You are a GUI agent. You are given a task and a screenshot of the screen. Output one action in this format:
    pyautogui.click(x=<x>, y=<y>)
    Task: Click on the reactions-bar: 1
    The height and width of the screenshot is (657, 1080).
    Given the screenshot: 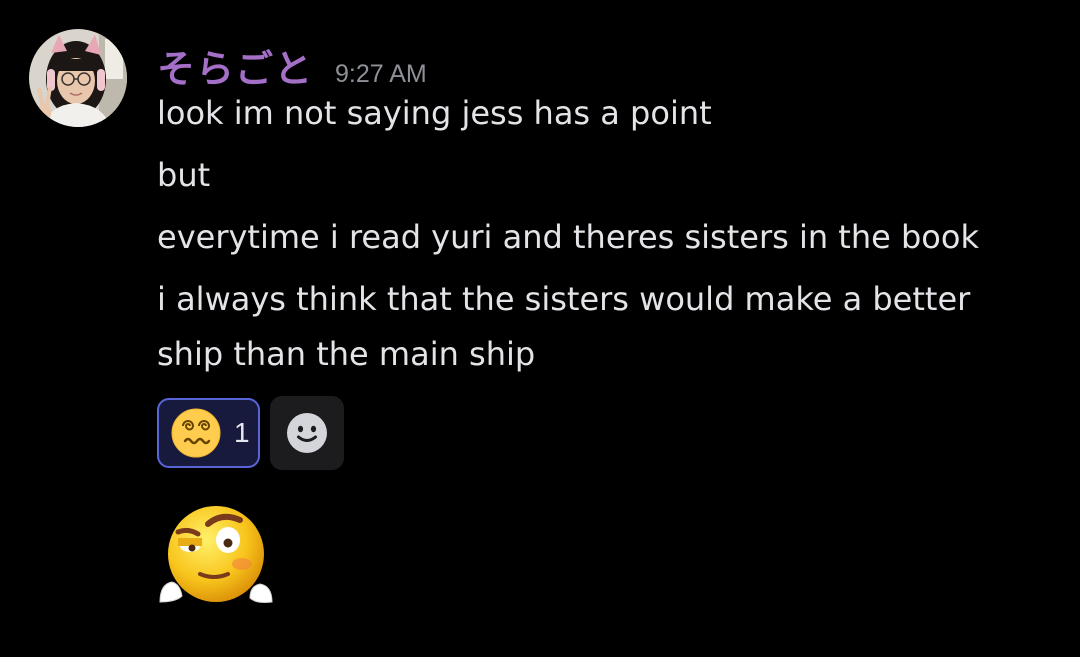 What is the action you would take?
    pyautogui.click(x=250, y=433)
    